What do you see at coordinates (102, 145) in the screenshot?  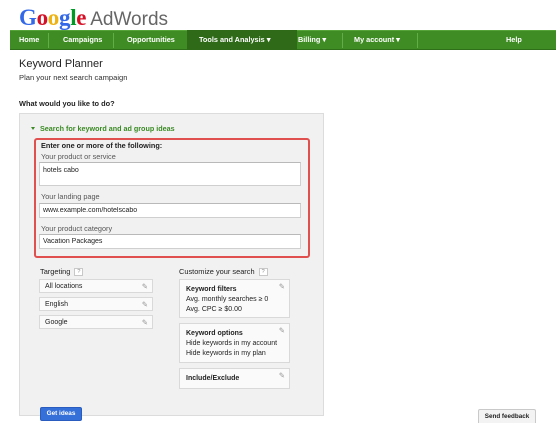 I see `enter-one-or-more-label: Enter one or more of the following:` at bounding box center [102, 145].